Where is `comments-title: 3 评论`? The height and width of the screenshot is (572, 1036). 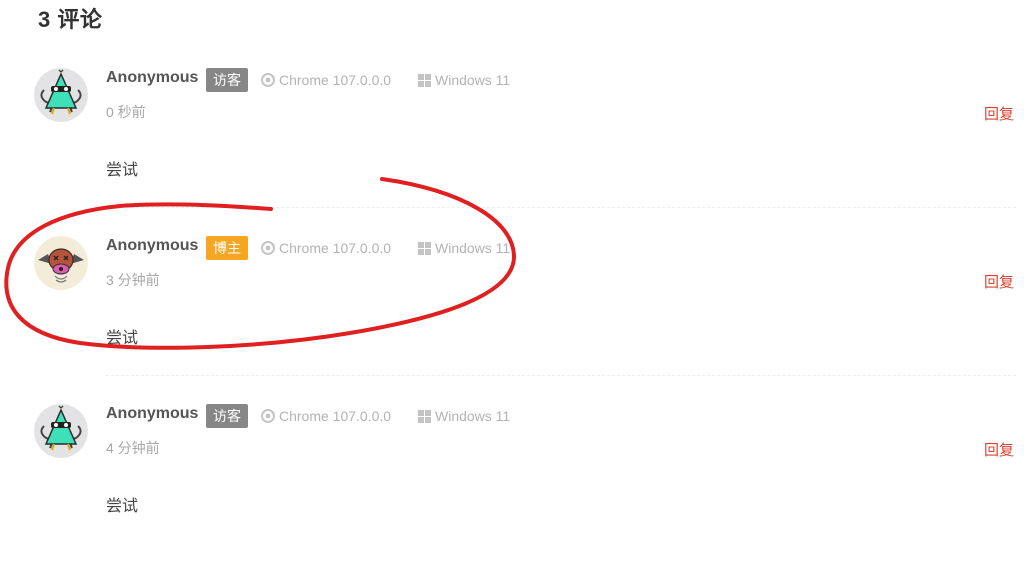 comments-title: 3 评论 is located at coordinates (70, 19).